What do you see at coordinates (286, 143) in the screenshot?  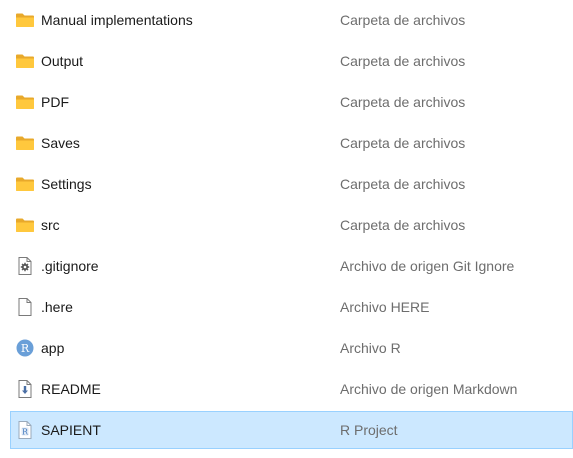 I see `file-row-saves: Saves Carpeta de archivos` at bounding box center [286, 143].